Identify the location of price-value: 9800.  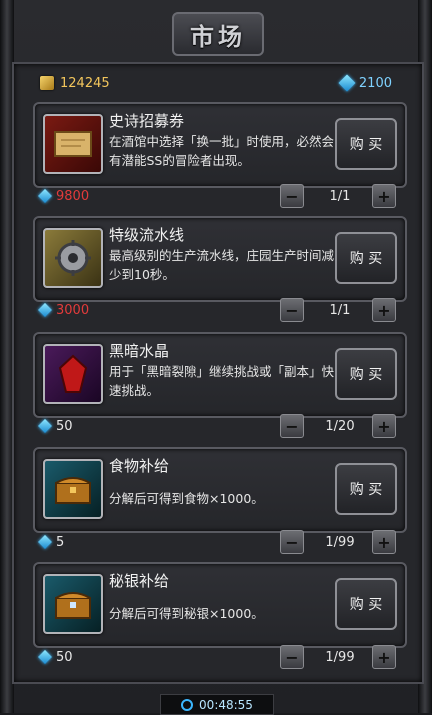
(73, 196).